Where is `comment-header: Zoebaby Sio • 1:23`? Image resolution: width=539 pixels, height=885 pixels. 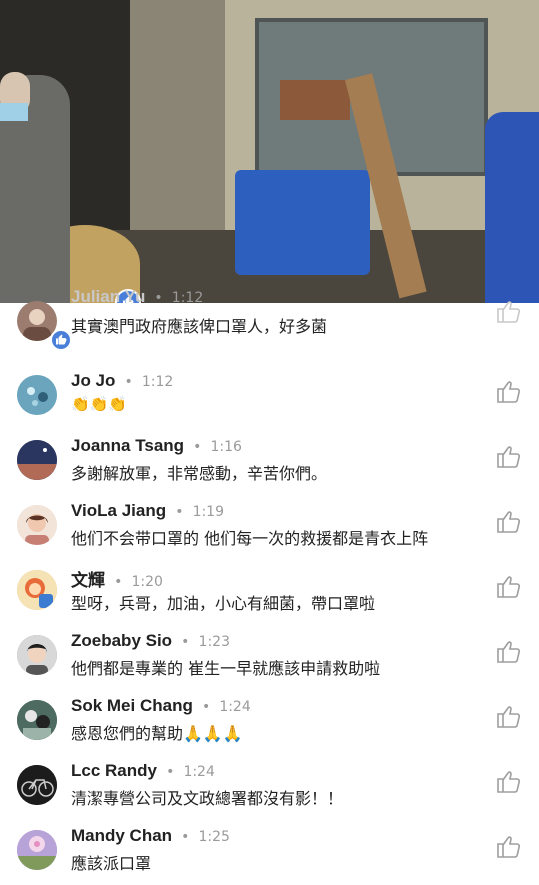
comment-header: Zoebaby Sio • 1:23 is located at coordinates (150, 641).